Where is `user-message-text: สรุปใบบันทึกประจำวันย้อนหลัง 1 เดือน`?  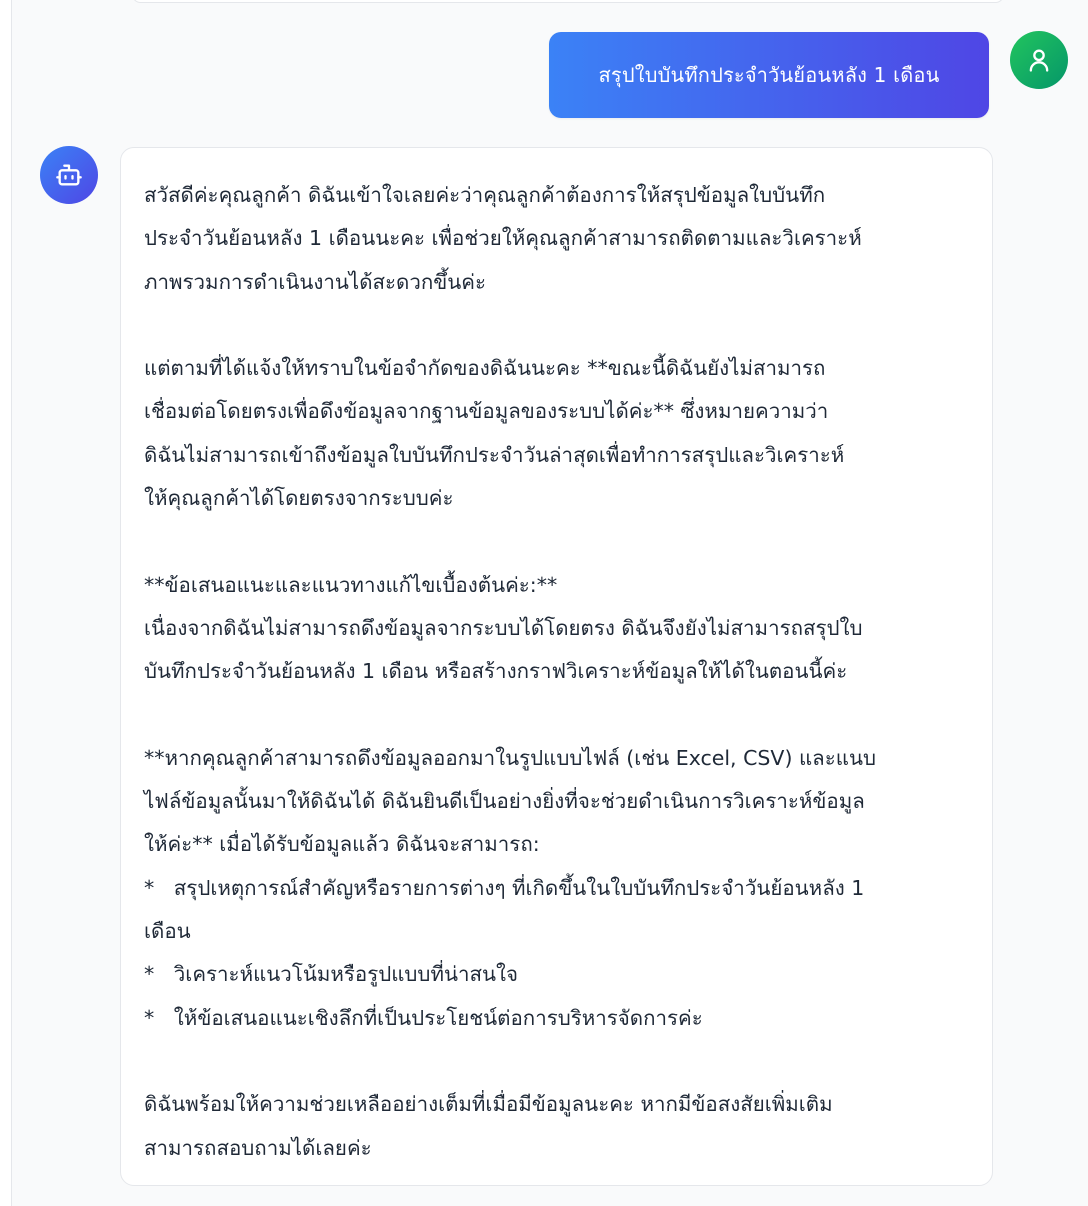
user-message-text: สรุปใบบันทึกประจำวันย้อนหลัง 1 เดือน is located at coordinates (769, 75).